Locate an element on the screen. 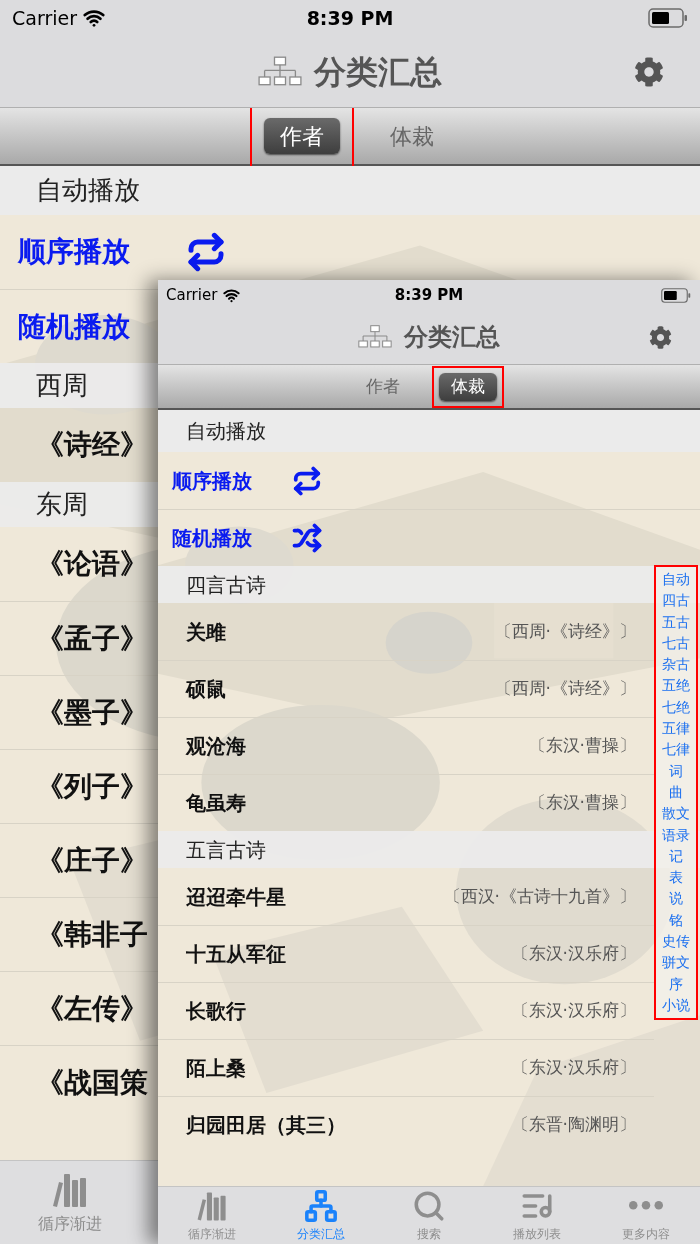 The width and height of the screenshot is (700, 1244). row-title: 观沧海 is located at coordinates (216, 746).